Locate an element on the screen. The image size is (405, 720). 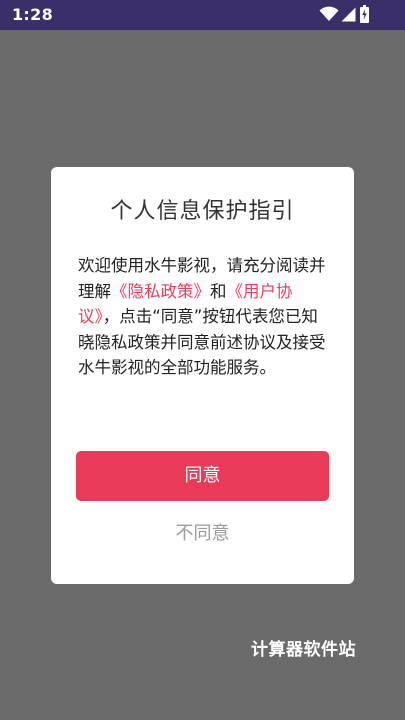
privacy-policy-link: 《隐私政策》 is located at coordinates (160, 291).